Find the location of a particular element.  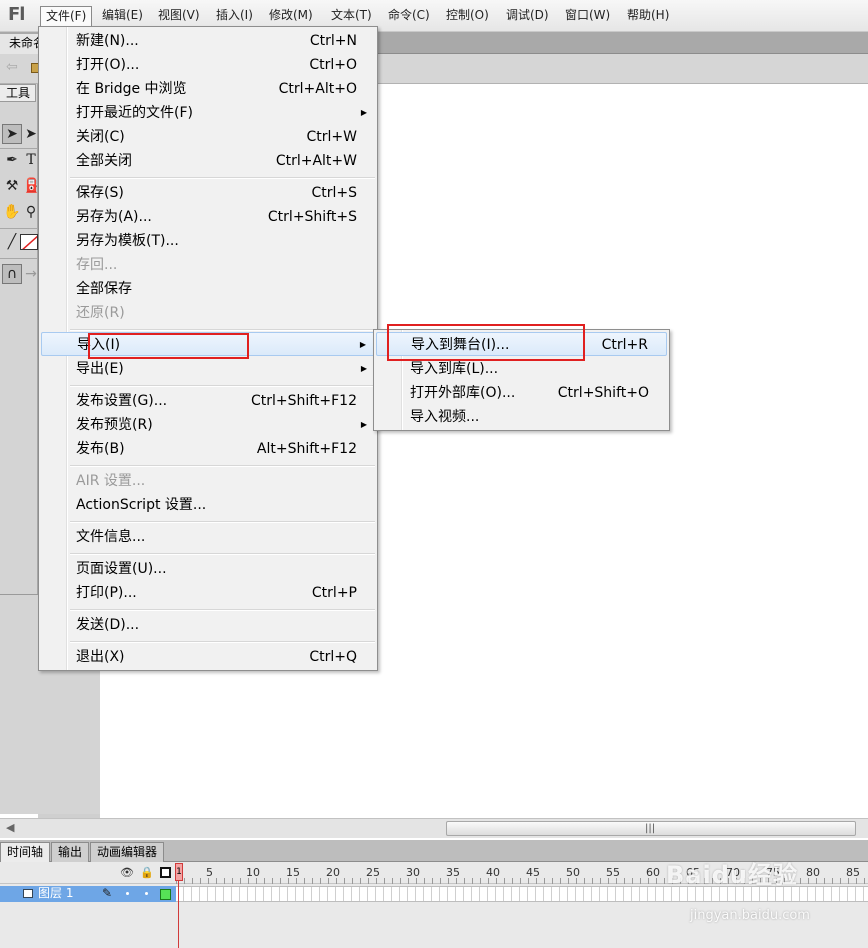

text-tool-icon: T is located at coordinates (31, 160).